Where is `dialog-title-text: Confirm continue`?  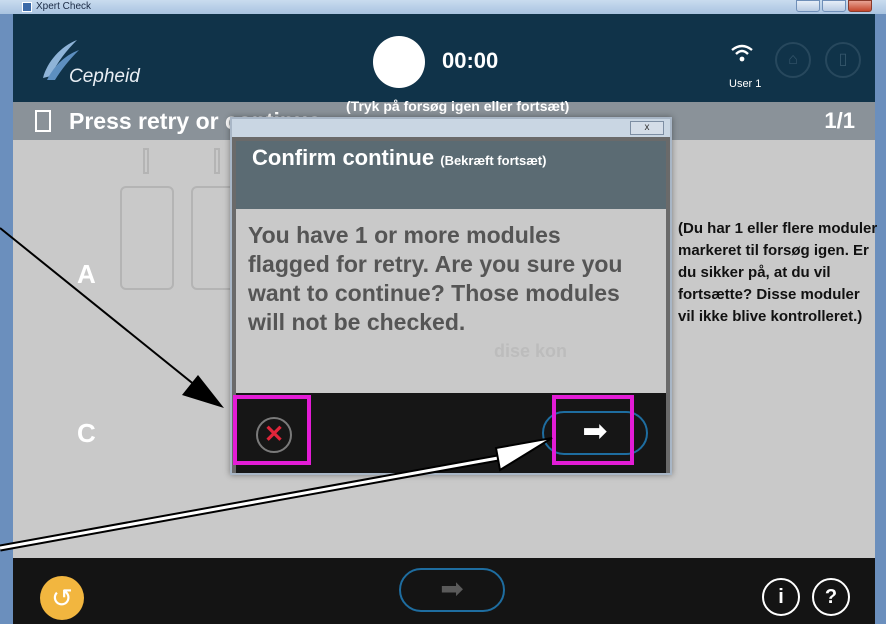
dialog-title-text: Confirm continue is located at coordinates (343, 157).